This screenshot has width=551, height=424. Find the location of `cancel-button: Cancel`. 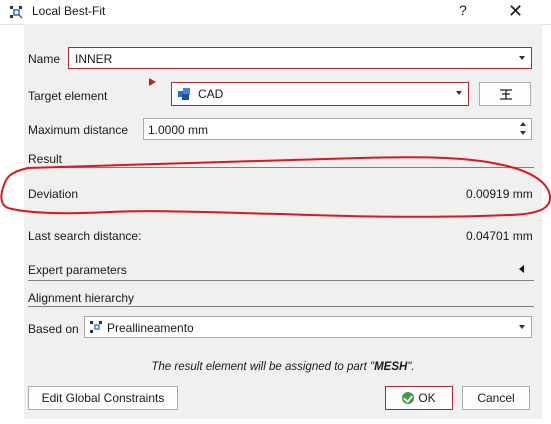

cancel-button: Cancel is located at coordinates (496, 398).